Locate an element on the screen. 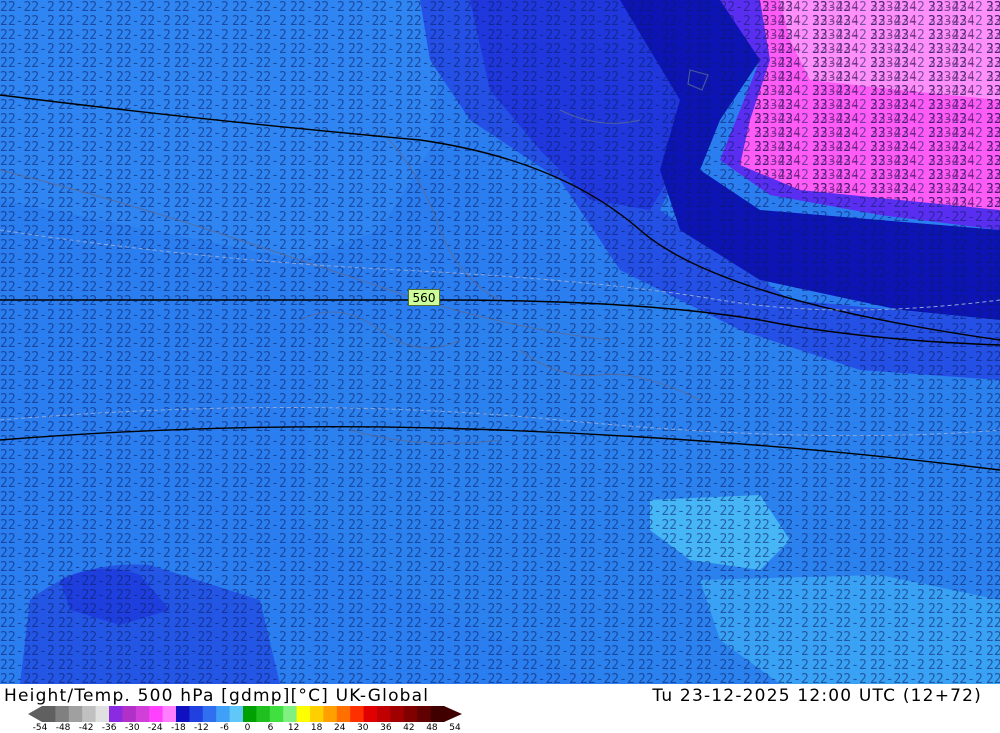 The image size is (1000, 733). legend-tick-label: -54 is located at coordinates (40, 728).